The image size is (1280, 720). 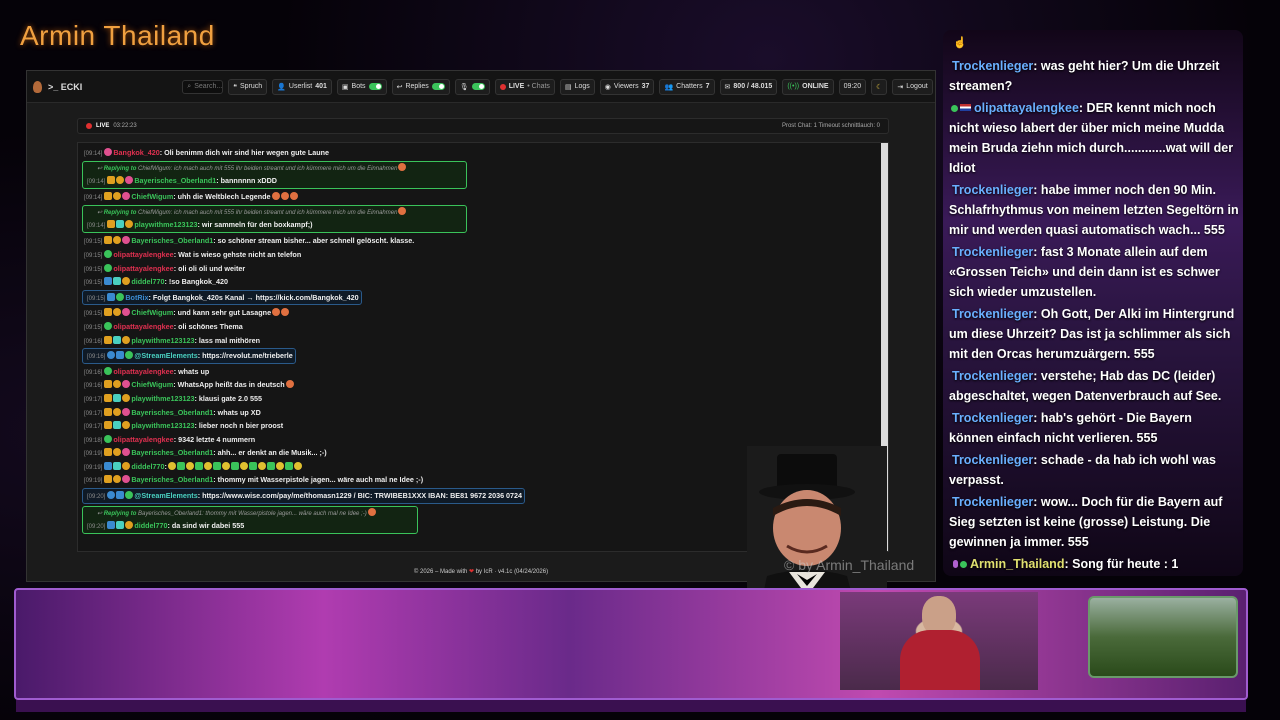 I want to click on viewers-button: ◉ Viewers 37, so click(x=627, y=86).